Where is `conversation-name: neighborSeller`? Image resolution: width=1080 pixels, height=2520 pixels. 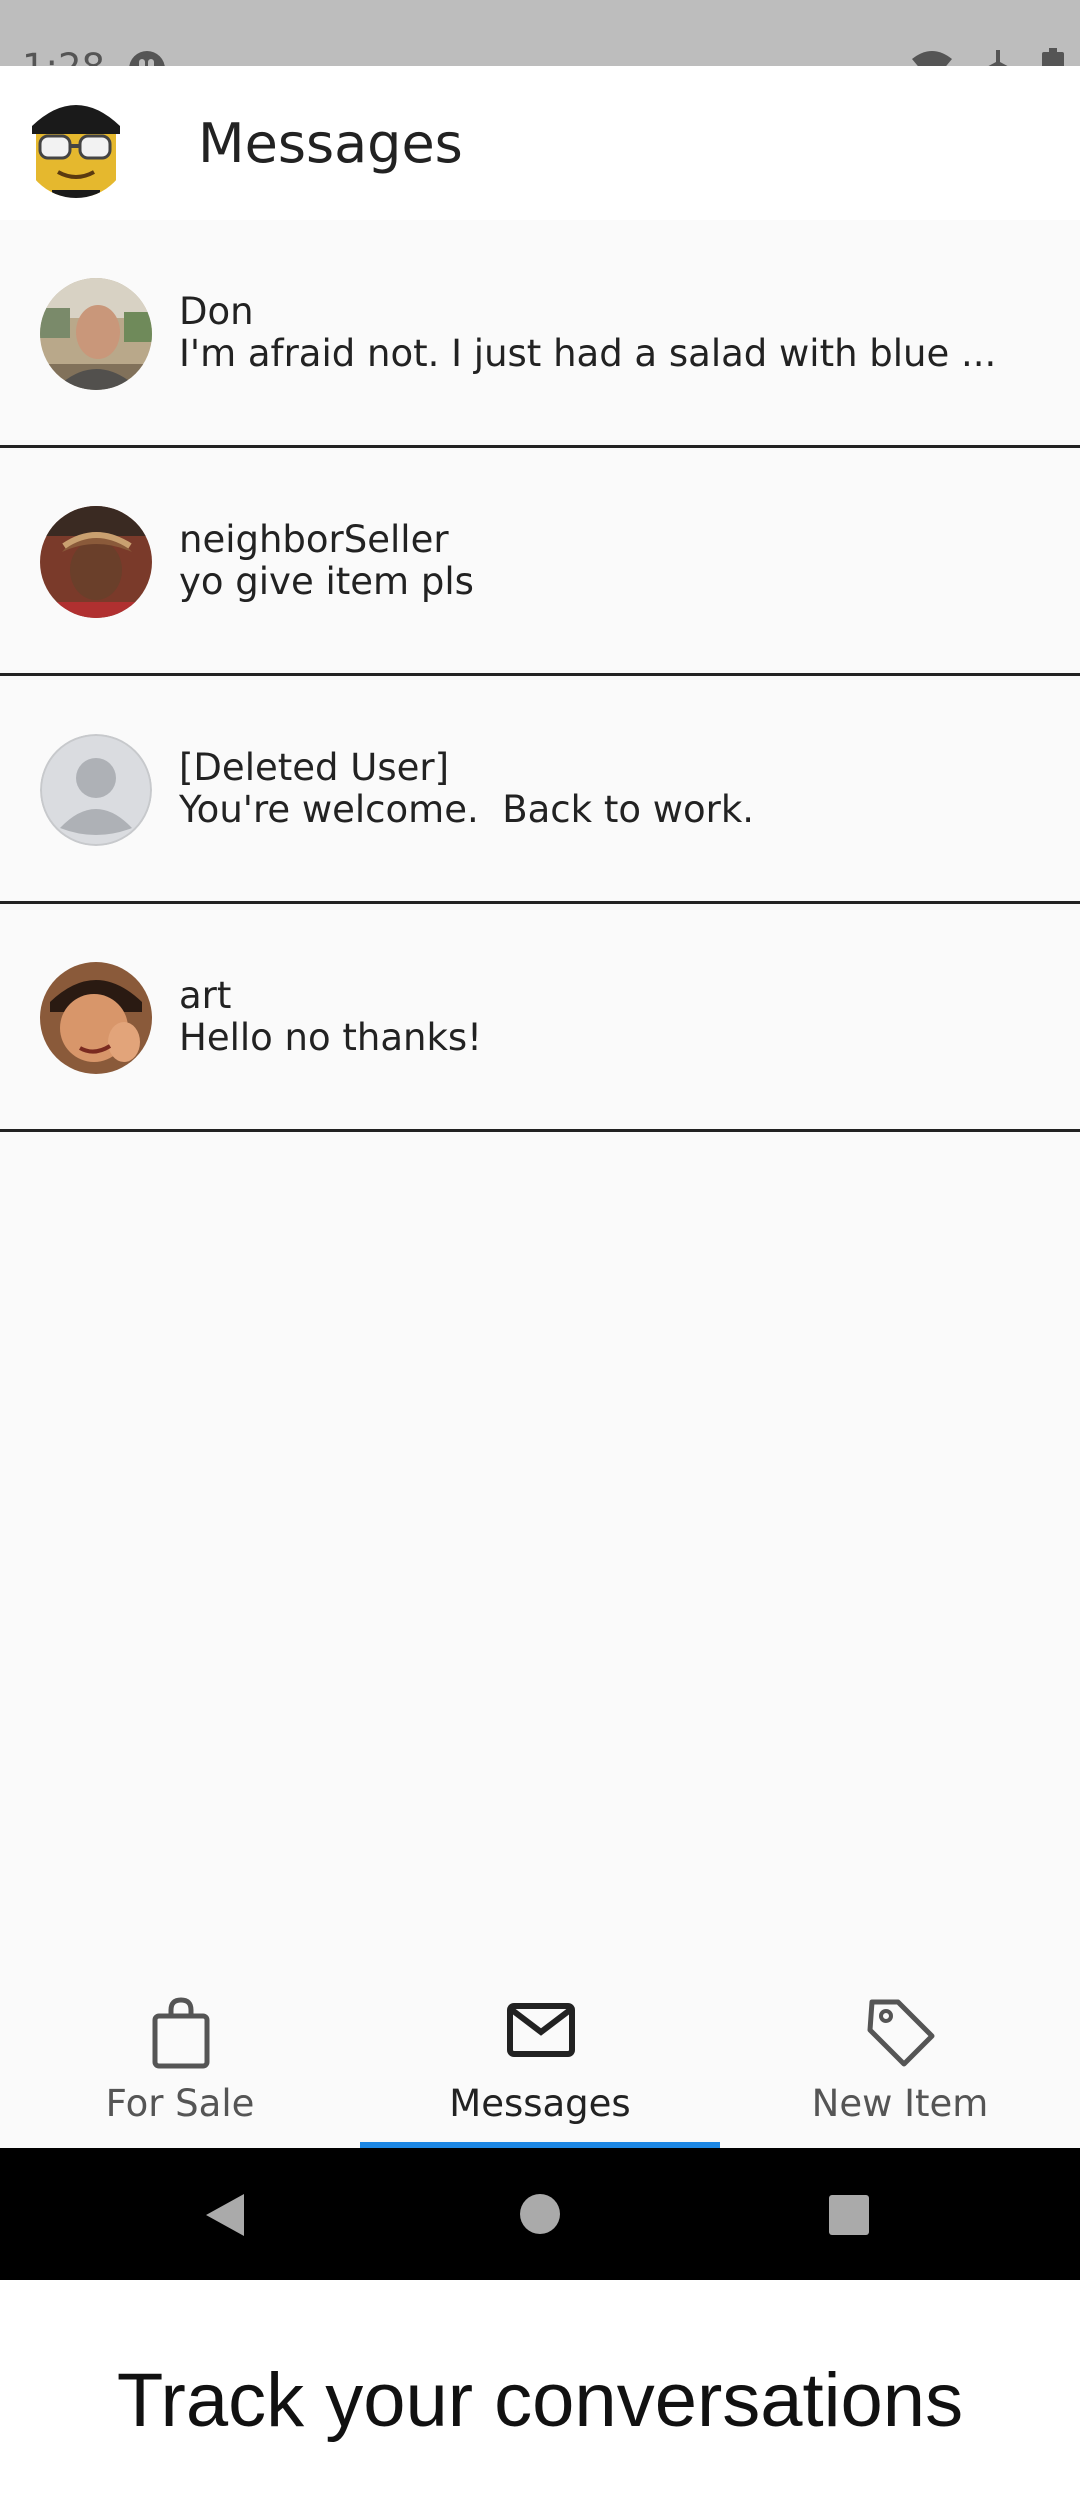
conversation-name: neighborSeller is located at coordinates (314, 539).